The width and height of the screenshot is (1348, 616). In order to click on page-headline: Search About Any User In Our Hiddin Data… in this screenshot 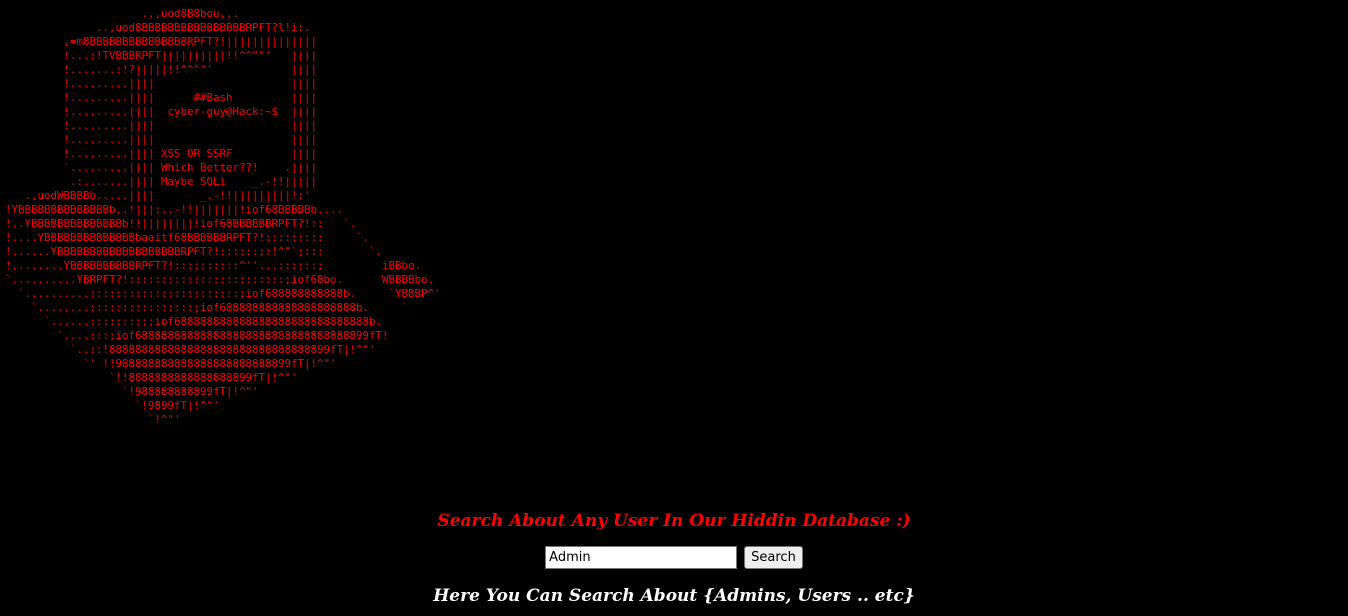, I will do `click(674, 521)`.